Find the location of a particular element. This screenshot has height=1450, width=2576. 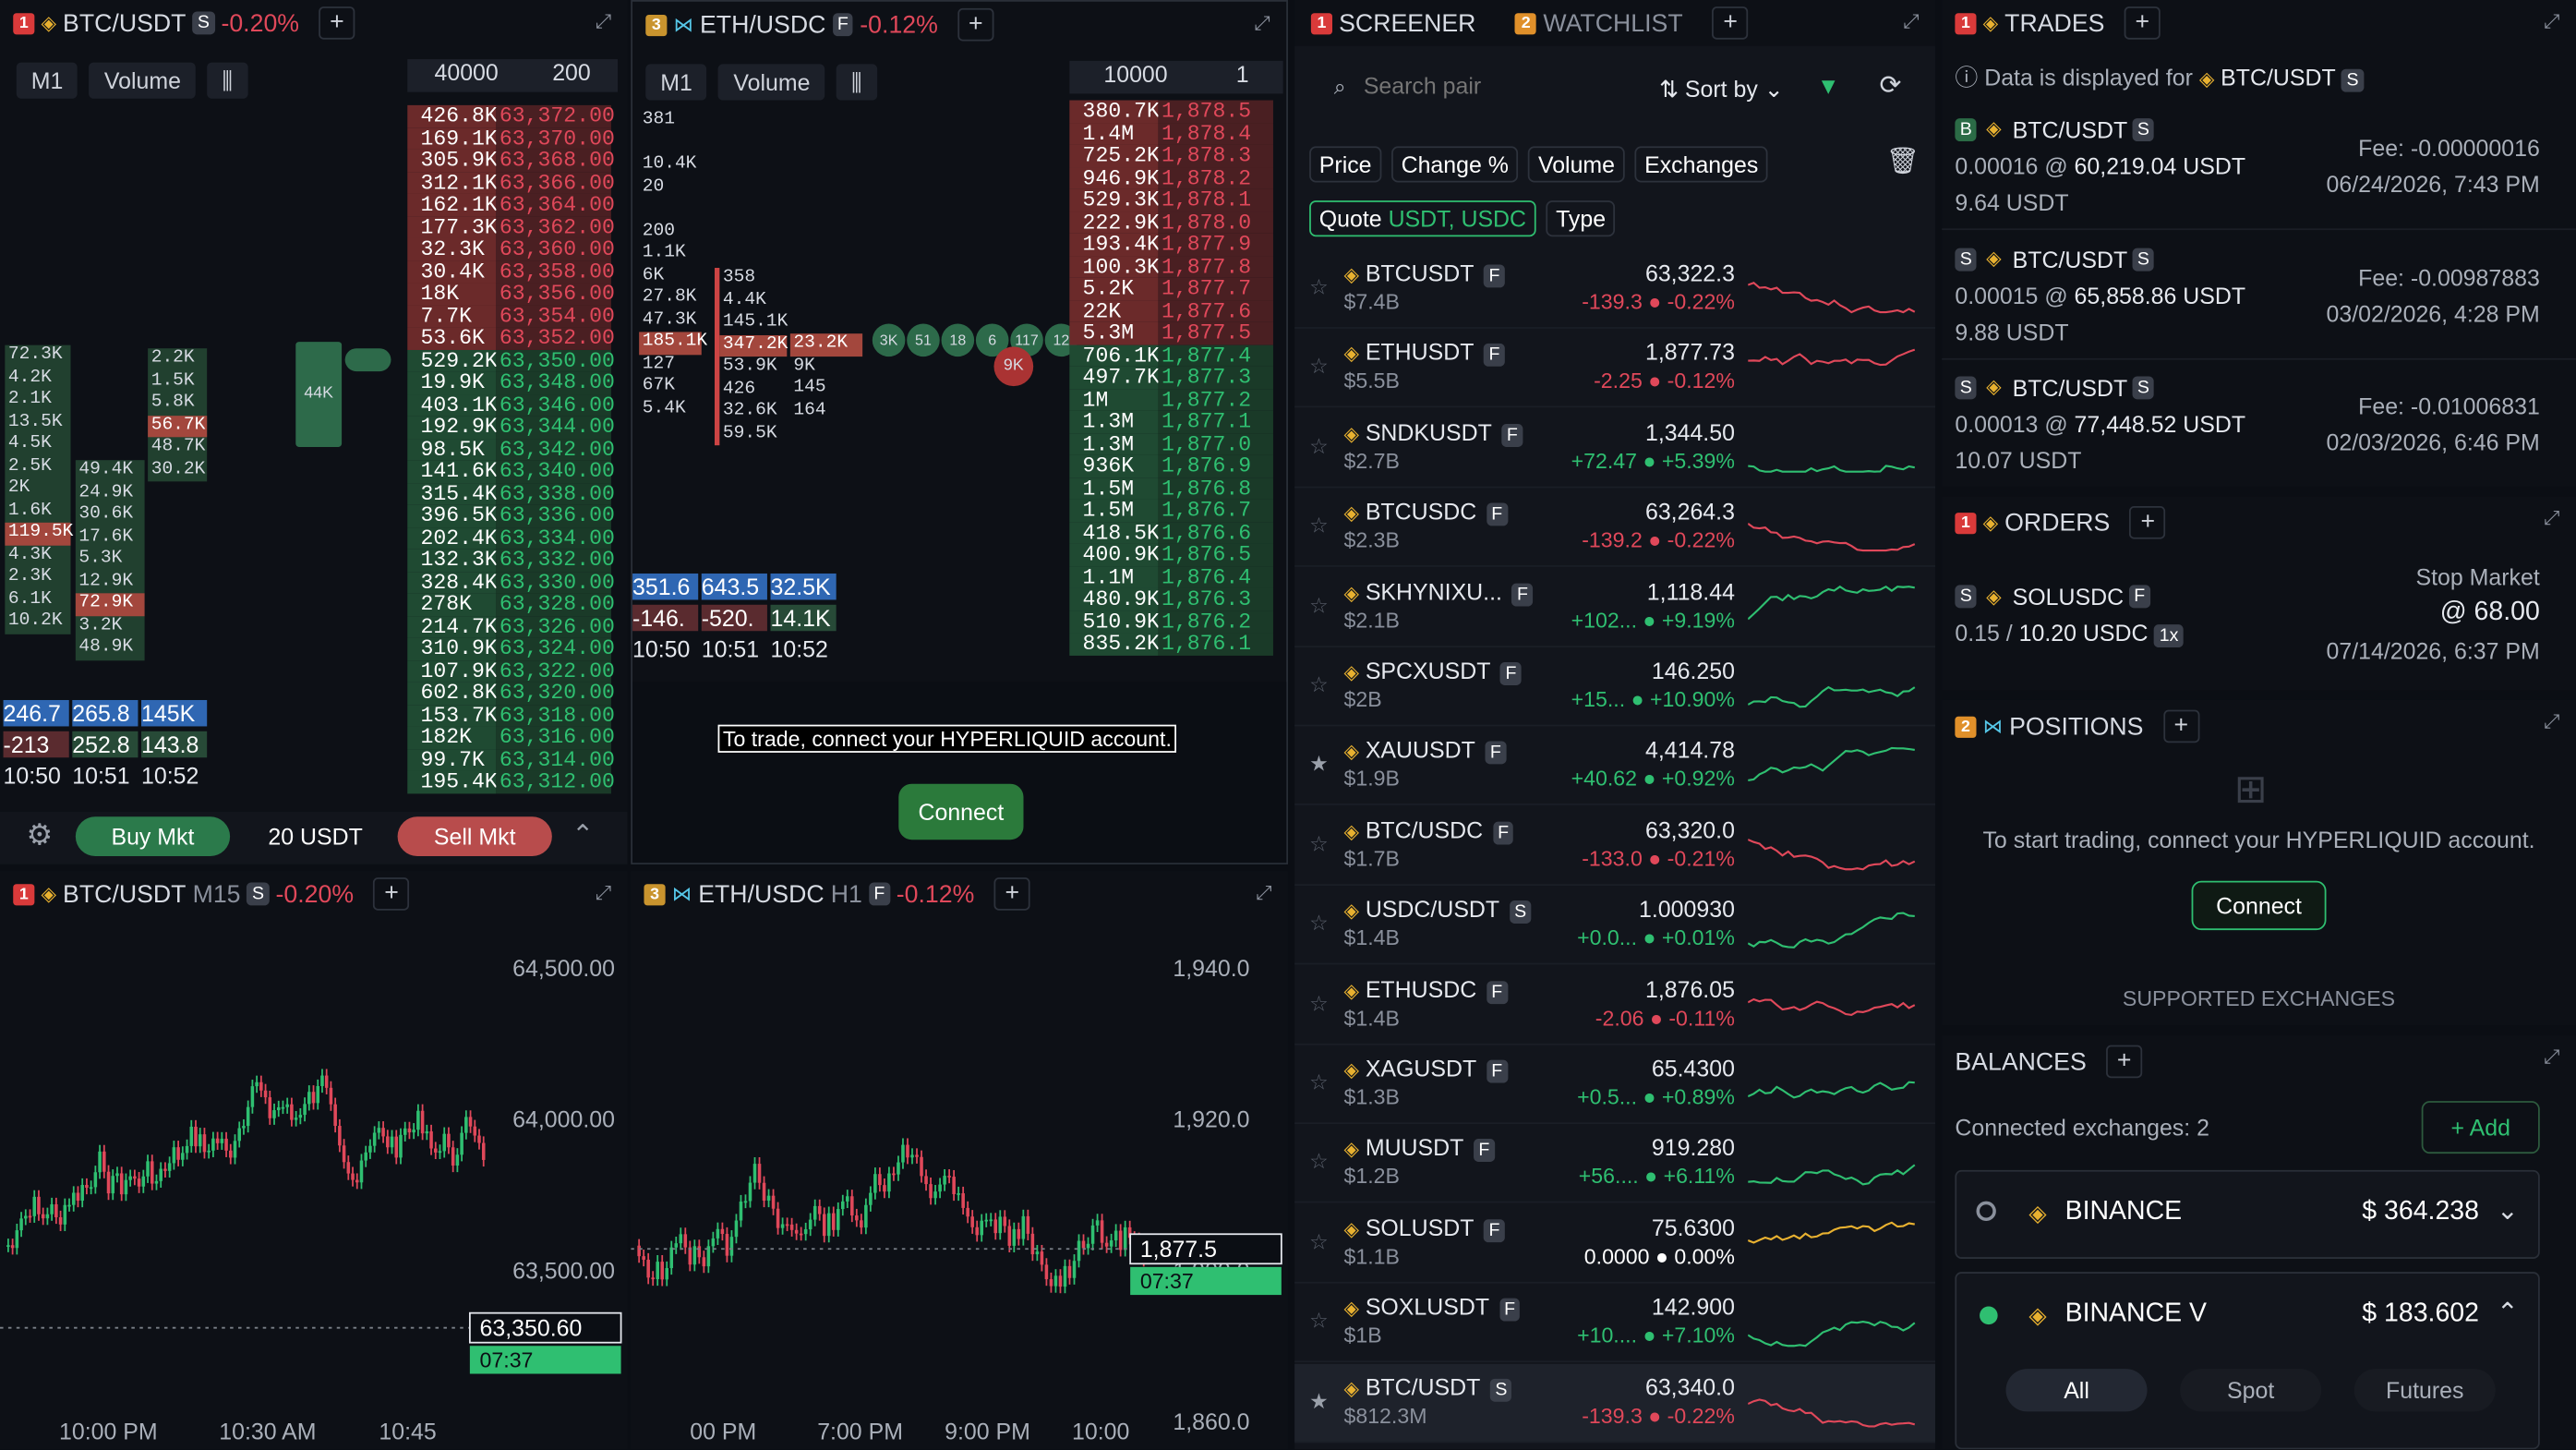

orderbook-row: 53.6K 63,352.00 is located at coordinates (513, 338).